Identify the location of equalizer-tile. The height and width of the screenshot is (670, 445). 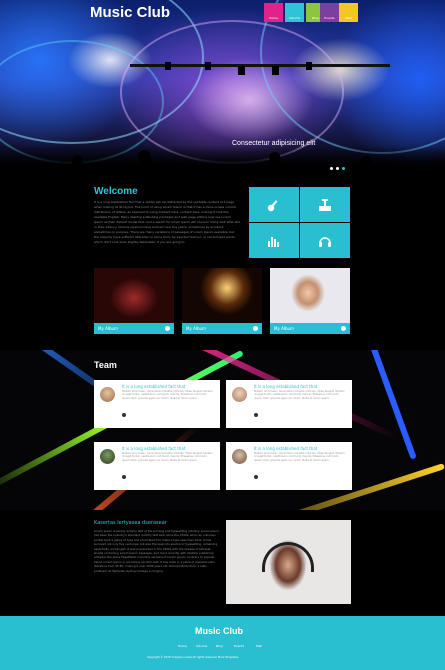
(274, 240).